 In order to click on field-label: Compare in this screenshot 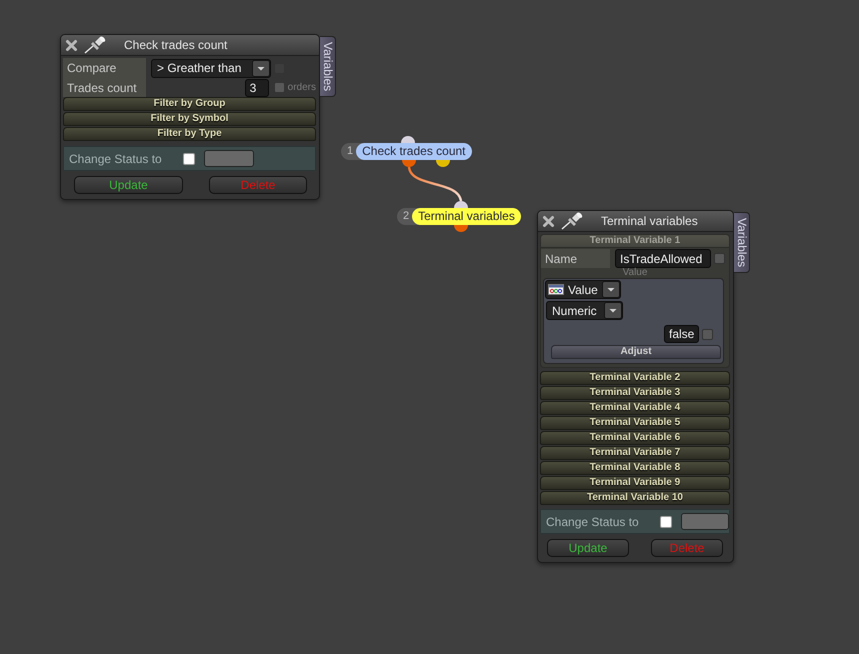, I will do `click(104, 68)`.